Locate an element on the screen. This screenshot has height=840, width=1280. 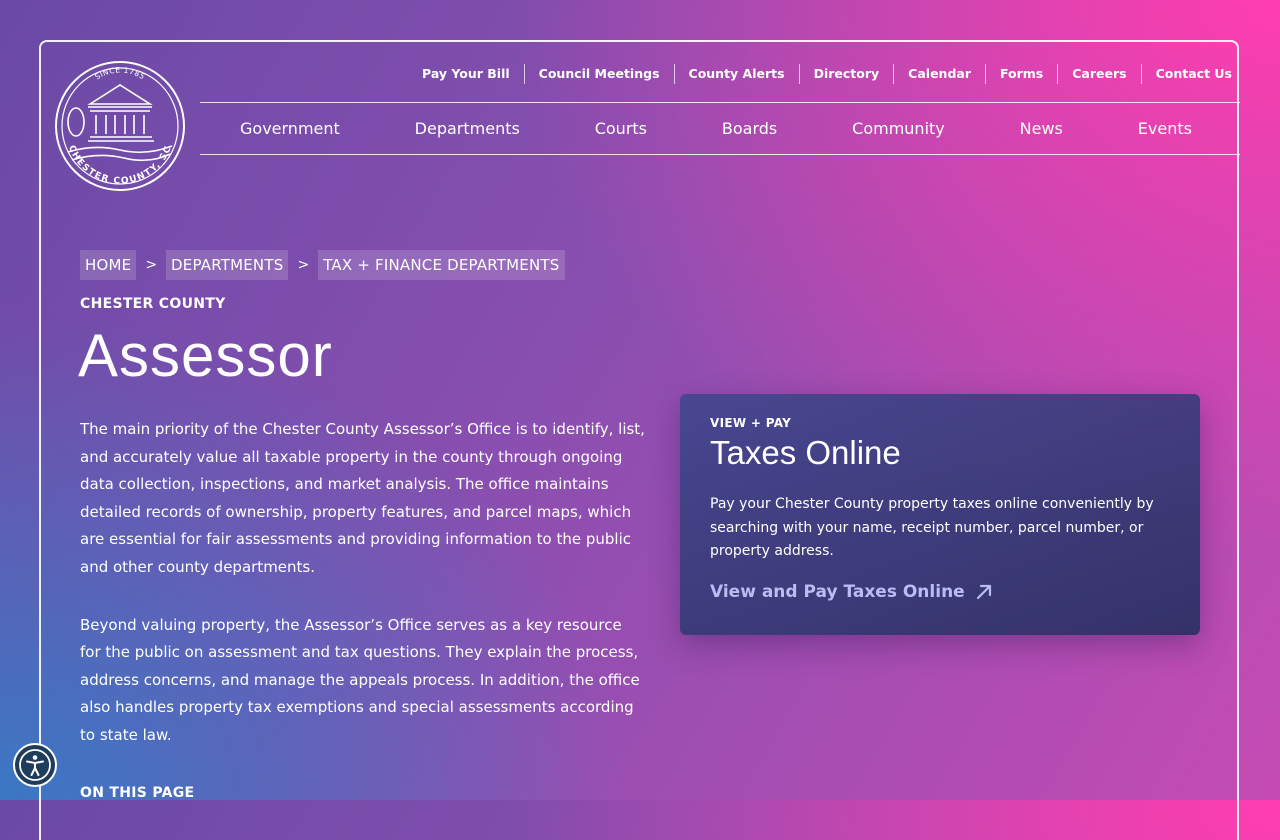
on-this-page-heading: ON THIS PAGE is located at coordinates (137, 793).